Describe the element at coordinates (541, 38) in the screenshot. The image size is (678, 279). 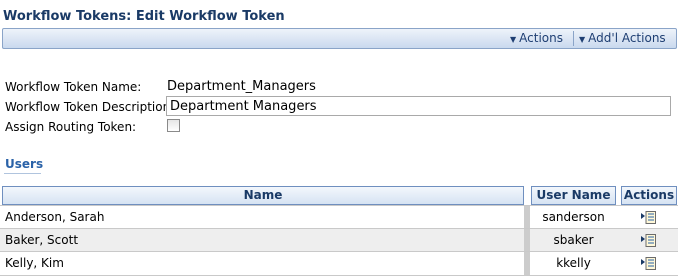
I see `actions-label: Actions` at that location.